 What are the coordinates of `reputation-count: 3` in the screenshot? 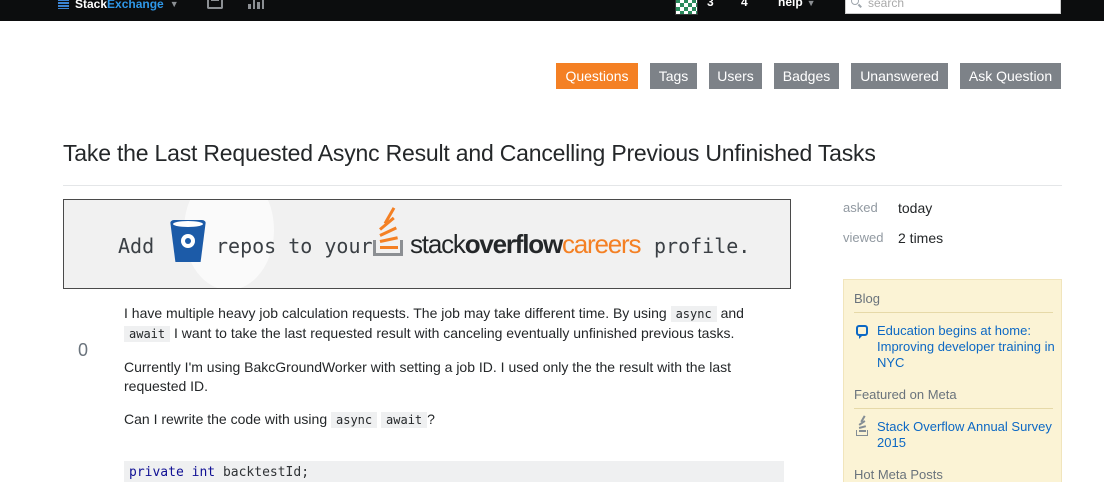 It's located at (710, 4).